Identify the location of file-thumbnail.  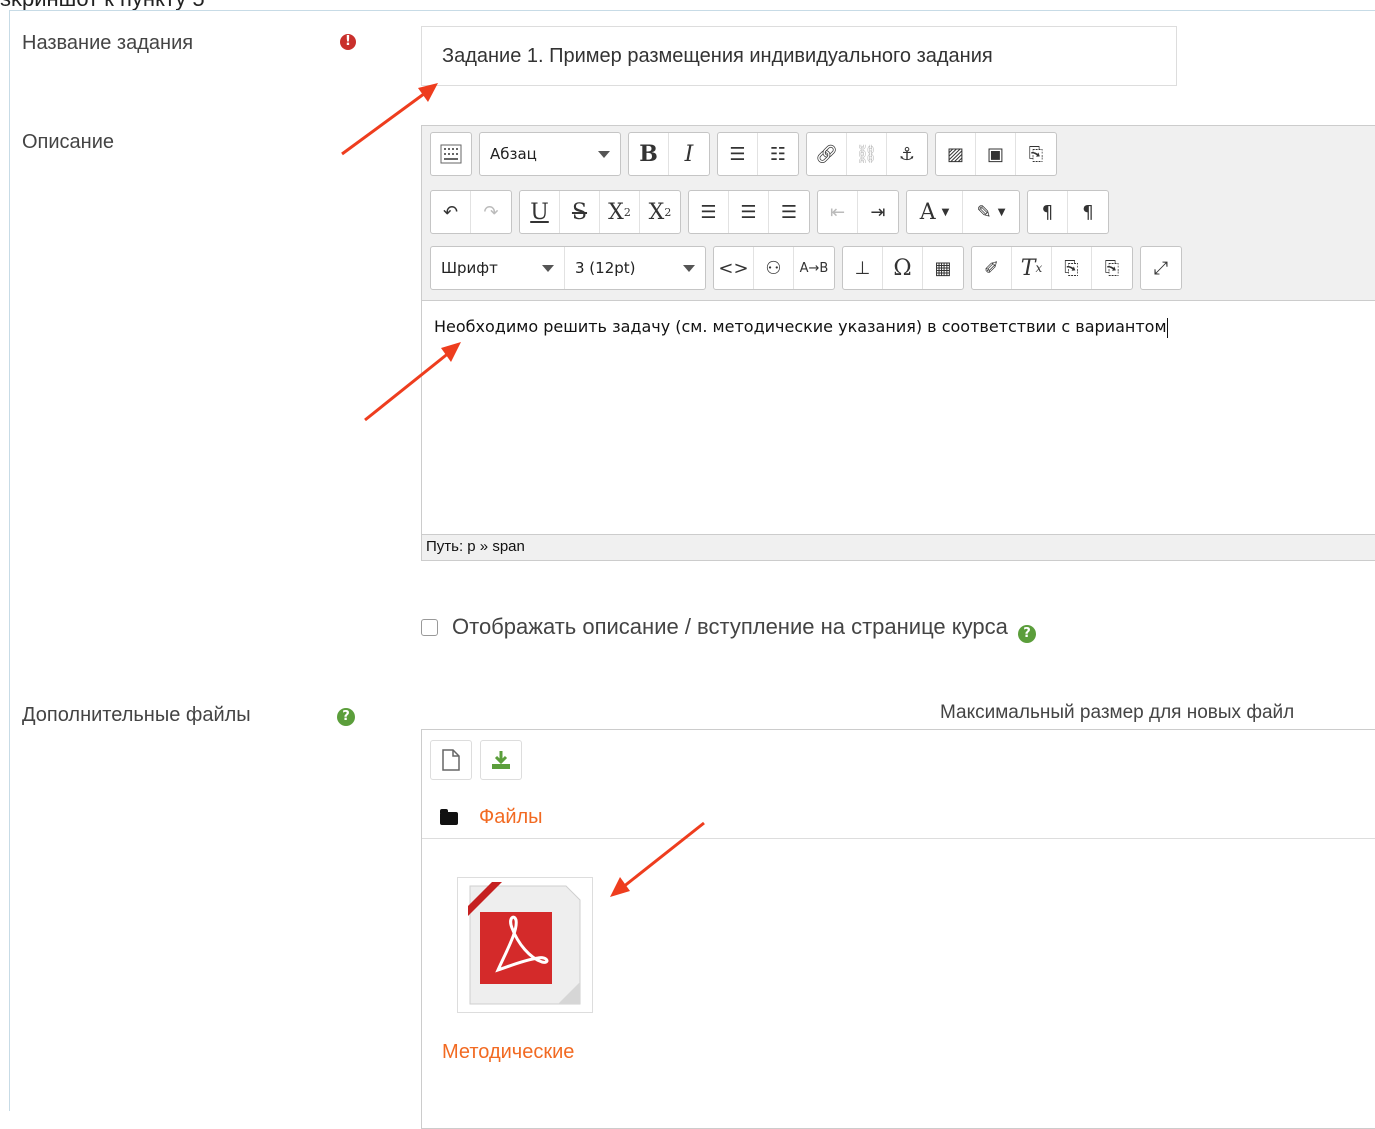
(525, 945).